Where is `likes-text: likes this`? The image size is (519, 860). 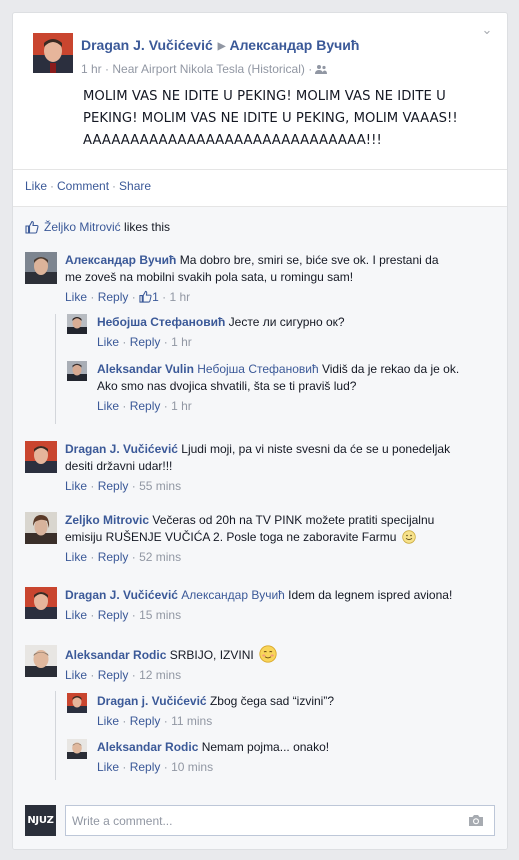 likes-text: likes this is located at coordinates (145, 227).